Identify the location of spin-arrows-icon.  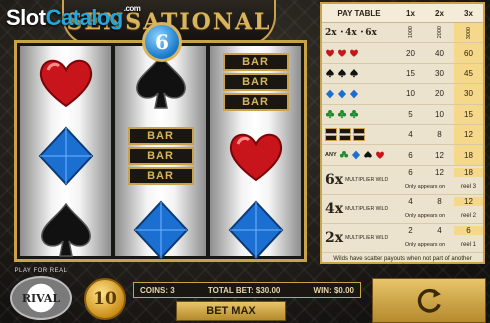
(429, 300).